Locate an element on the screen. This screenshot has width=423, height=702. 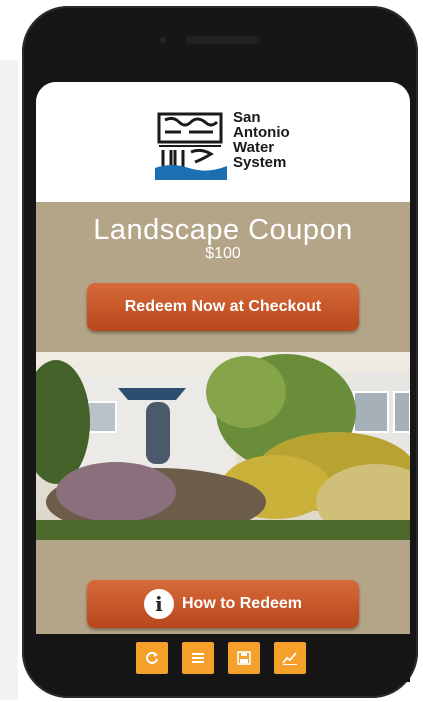
save-button is located at coordinates (244, 658).